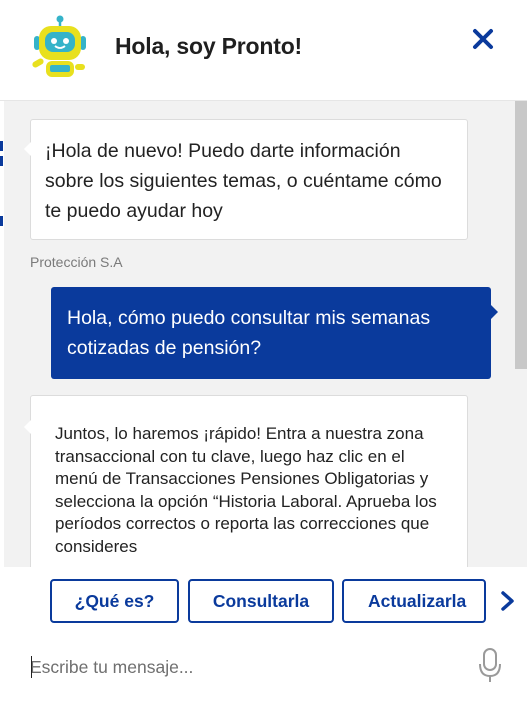  What do you see at coordinates (507, 601) in the screenshot?
I see `chevron-right-icon` at bounding box center [507, 601].